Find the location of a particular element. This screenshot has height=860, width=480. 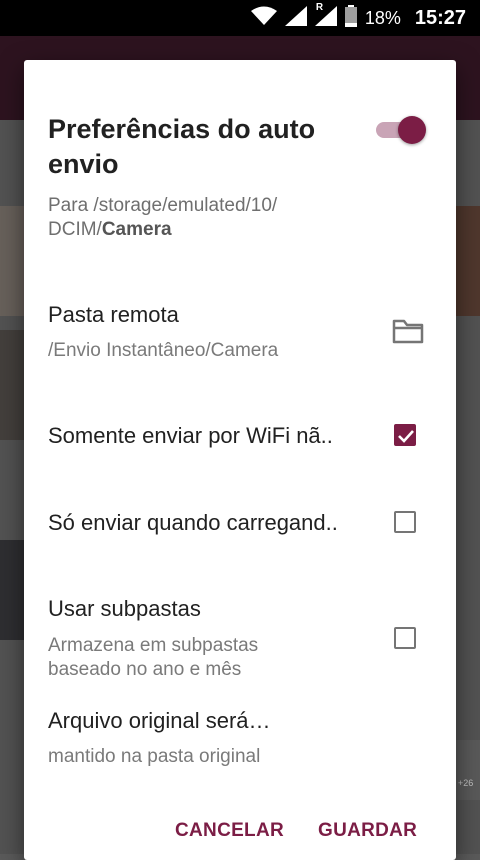

charging-only-checkbox is located at coordinates (405, 522).